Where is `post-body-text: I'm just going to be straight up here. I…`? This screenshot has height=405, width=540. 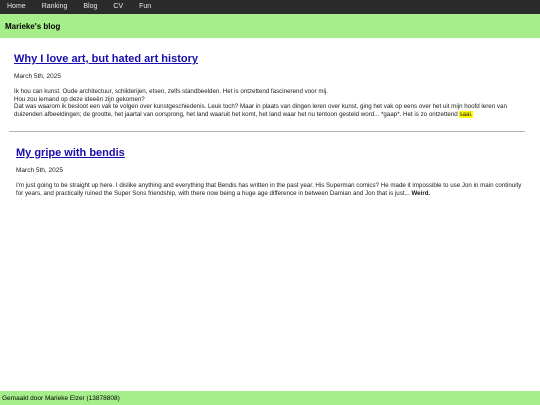 post-body-text: I'm just going to be straight up here. I… is located at coordinates (269, 189).